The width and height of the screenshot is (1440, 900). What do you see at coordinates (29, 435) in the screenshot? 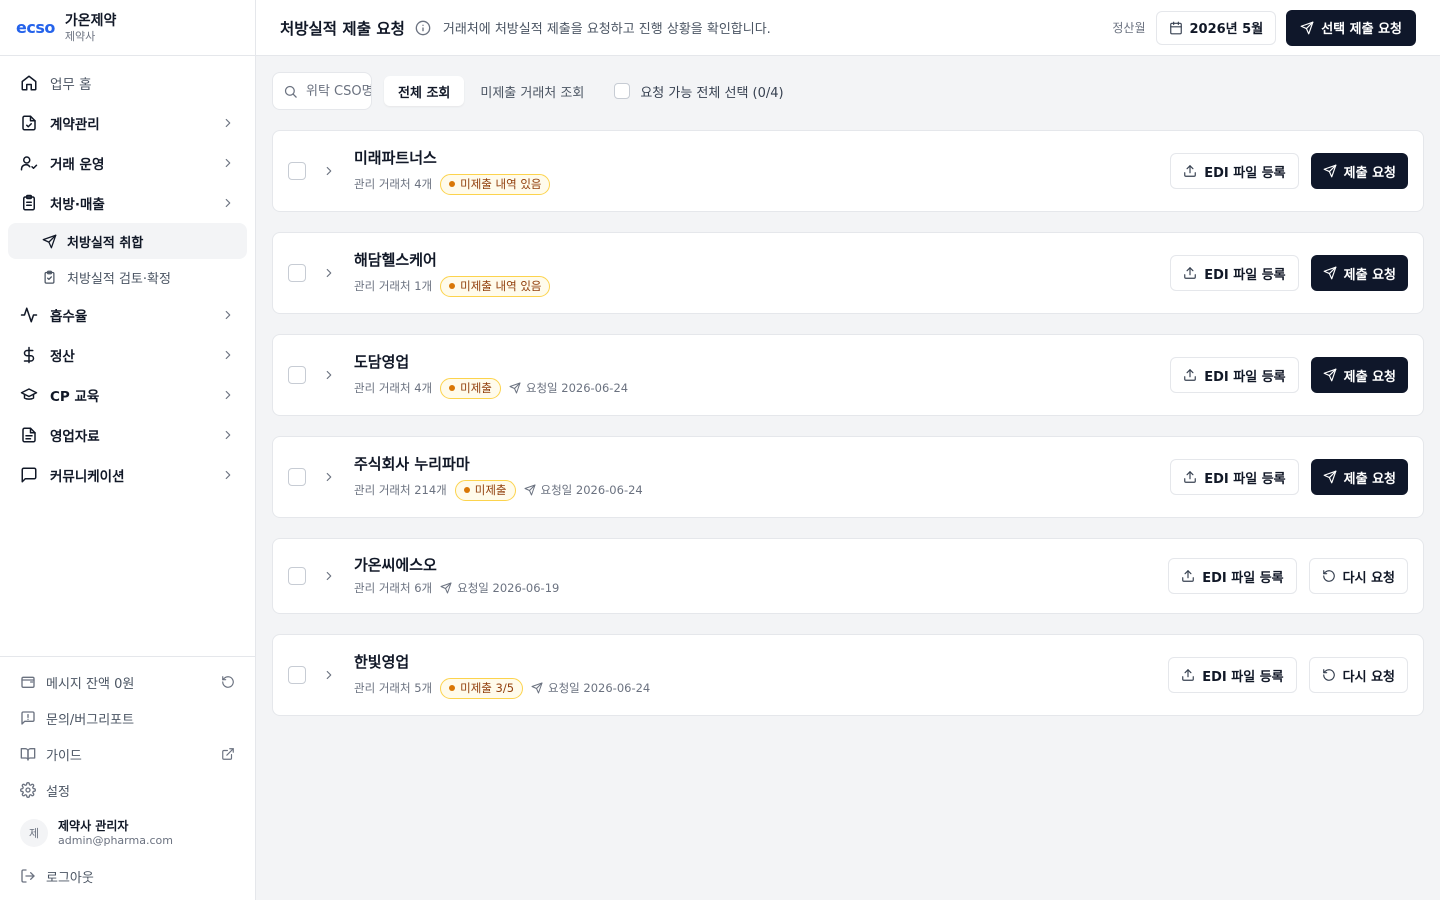
I see `file-text-icon` at bounding box center [29, 435].